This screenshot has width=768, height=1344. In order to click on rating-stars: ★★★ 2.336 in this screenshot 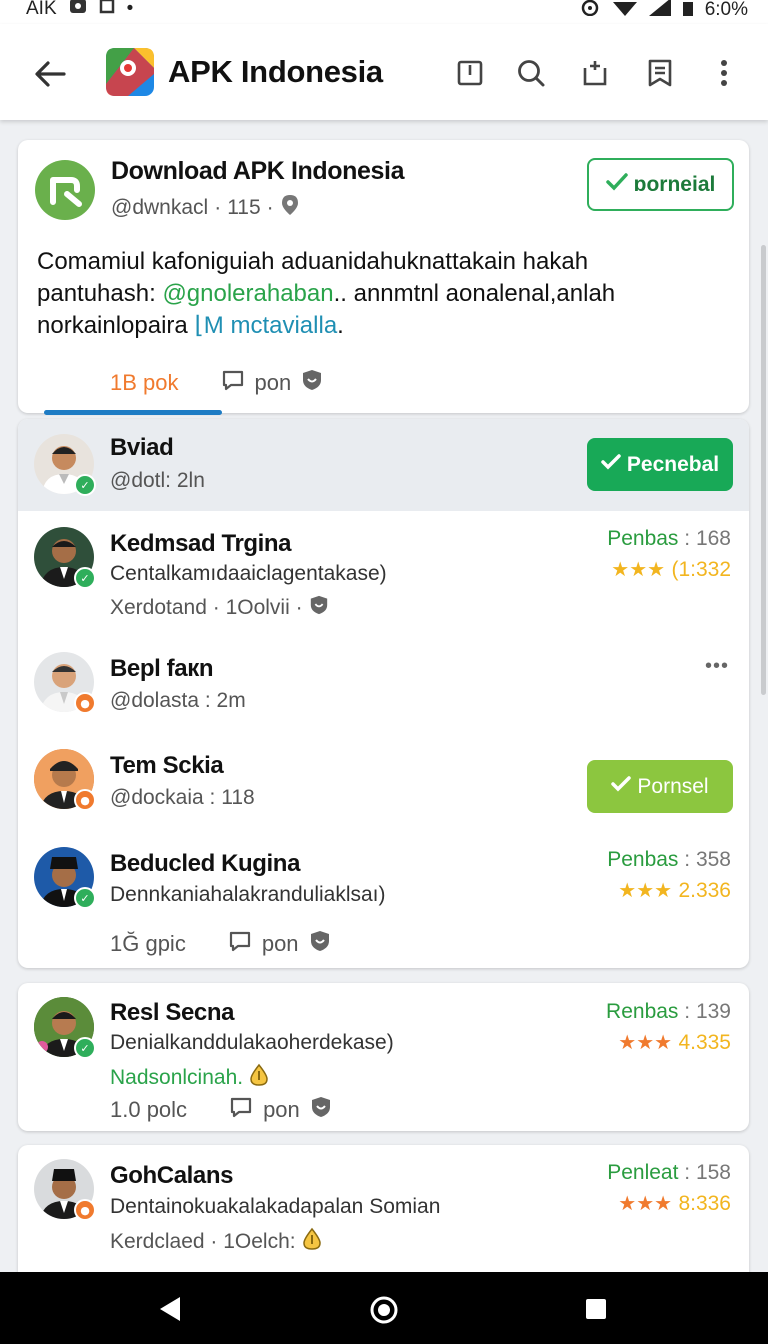, I will do `click(674, 890)`.